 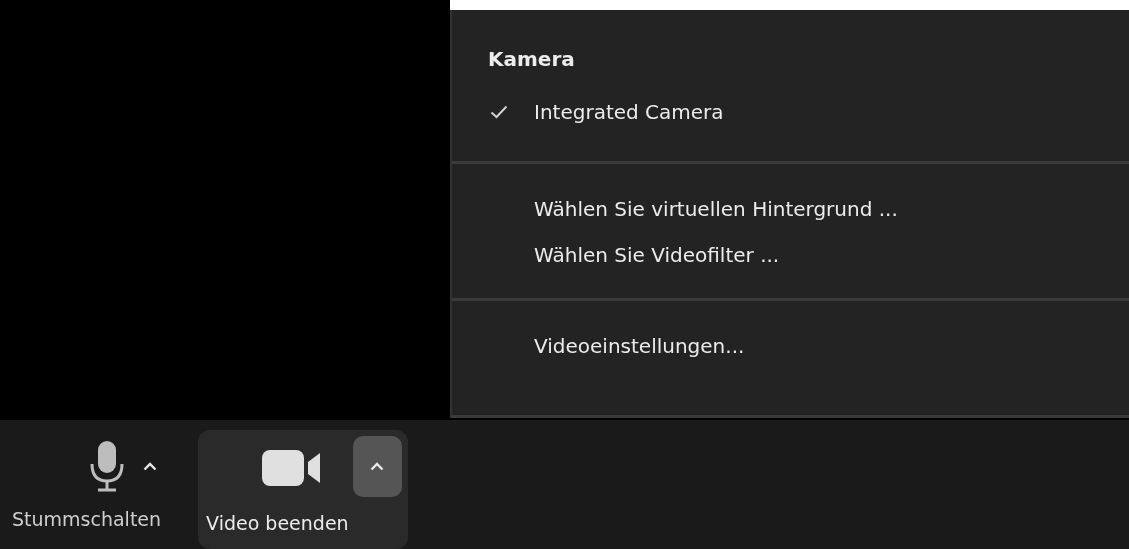 I want to click on caret-button, so click(x=377, y=466).